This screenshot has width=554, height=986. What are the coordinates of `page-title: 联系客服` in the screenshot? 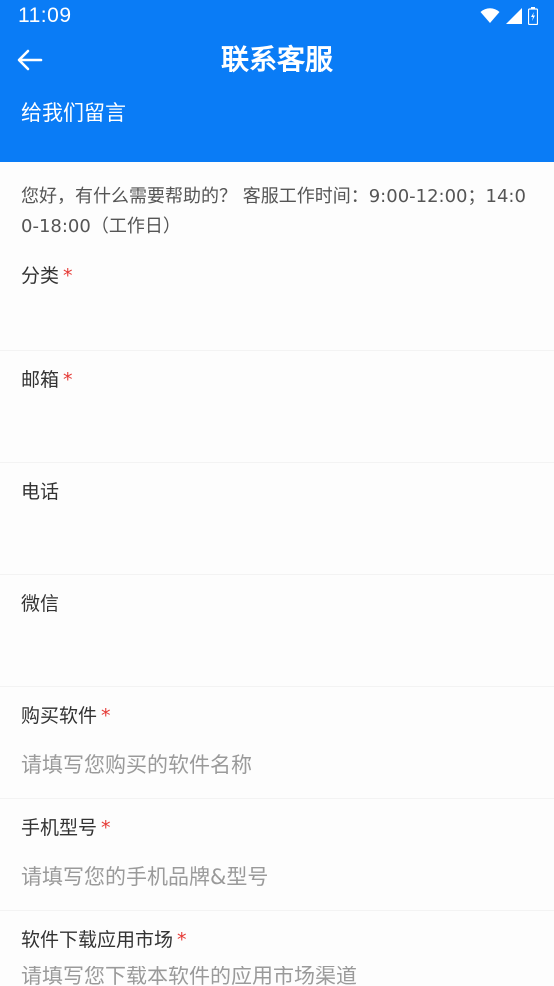 It's located at (276, 59).